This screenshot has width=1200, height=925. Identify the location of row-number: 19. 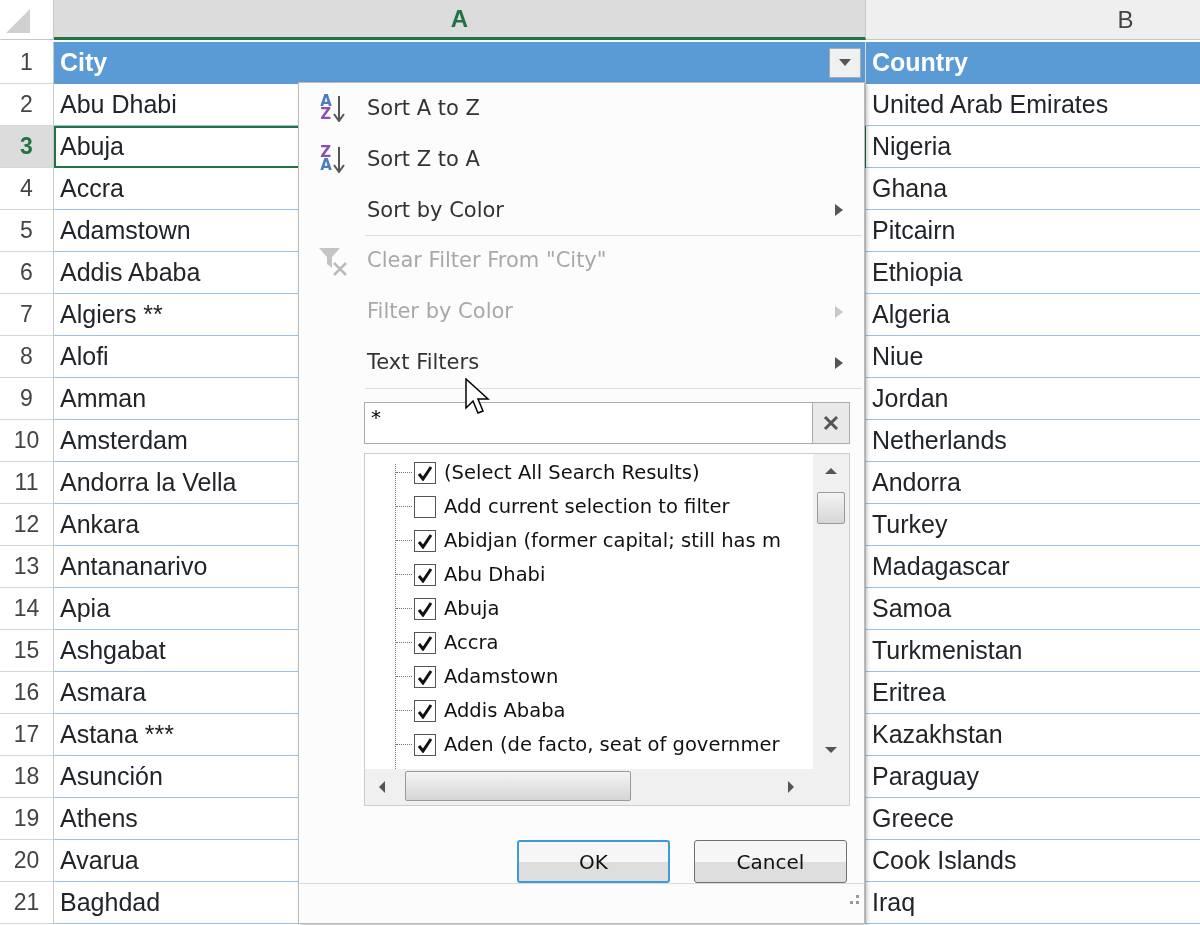
(27, 819).